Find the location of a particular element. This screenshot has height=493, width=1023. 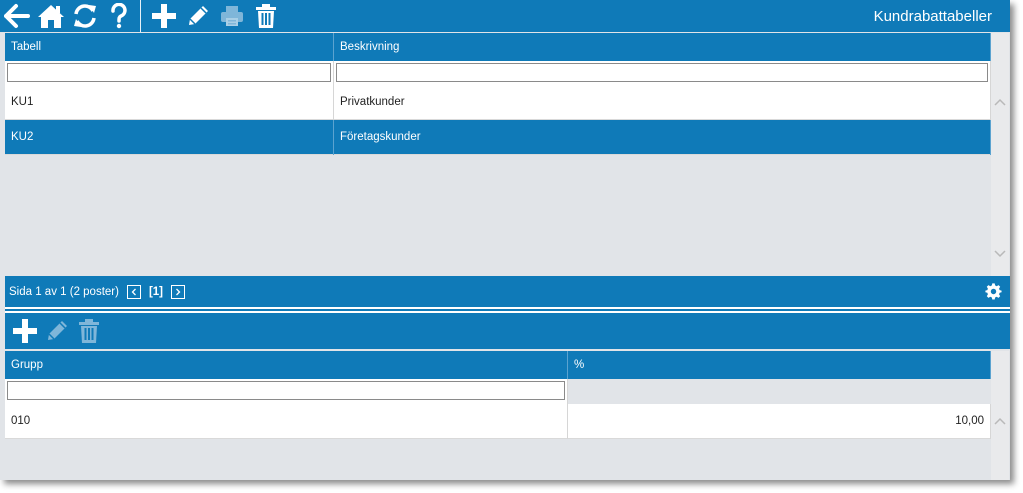

filter-input-beskrivning is located at coordinates (662, 72).